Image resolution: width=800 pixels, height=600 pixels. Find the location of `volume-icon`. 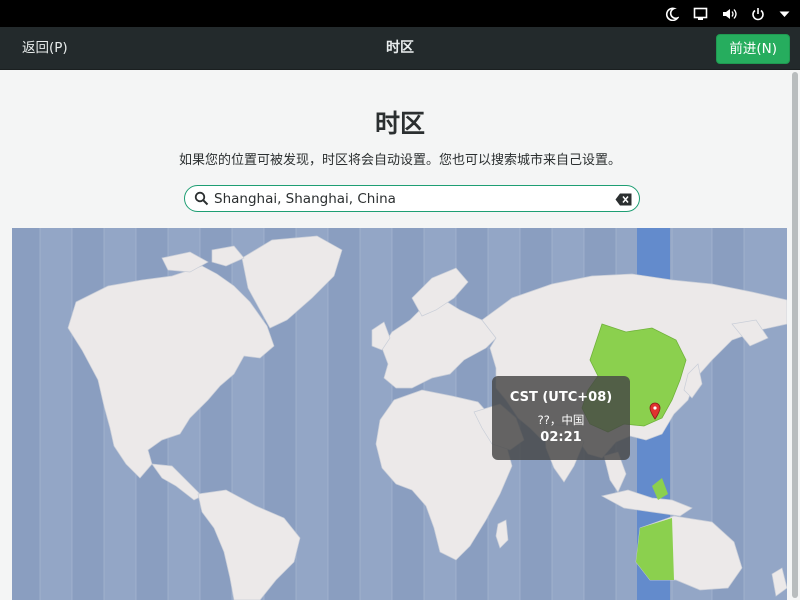

volume-icon is located at coordinates (729, 14).